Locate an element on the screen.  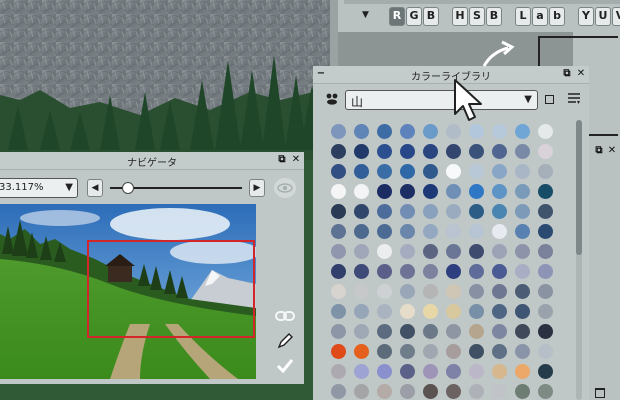
slider-knob is located at coordinates (128, 188).